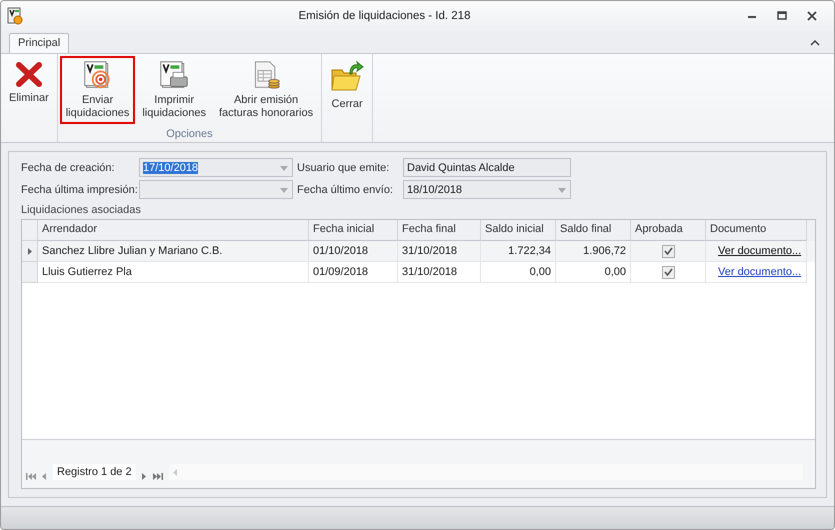  I want to click on first-record-icon, so click(31, 476).